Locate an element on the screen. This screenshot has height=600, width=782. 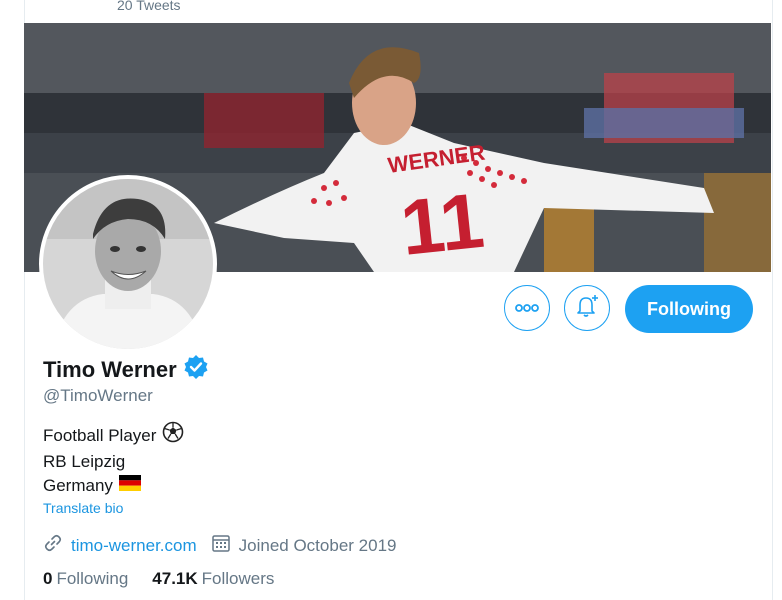
website-item: timo-werner.com is located at coordinates (120, 545).